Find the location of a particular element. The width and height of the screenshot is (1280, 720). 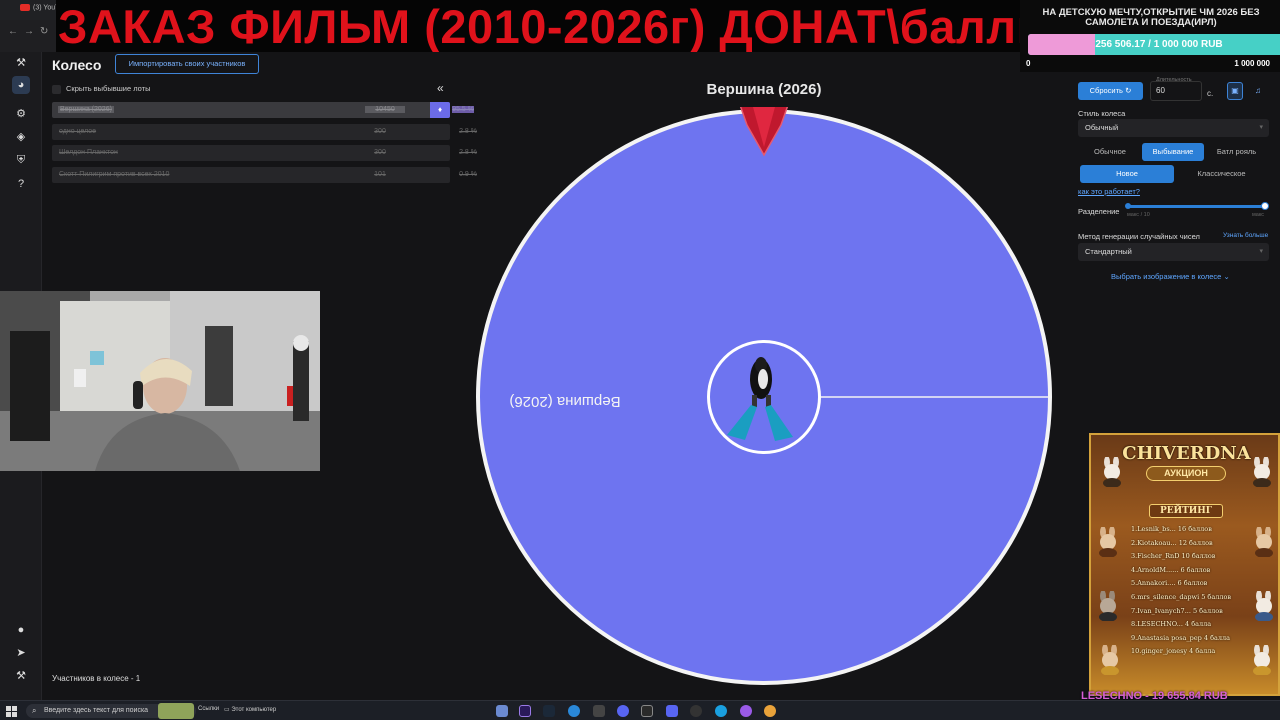

windows-start-icon is located at coordinates (12, 711).